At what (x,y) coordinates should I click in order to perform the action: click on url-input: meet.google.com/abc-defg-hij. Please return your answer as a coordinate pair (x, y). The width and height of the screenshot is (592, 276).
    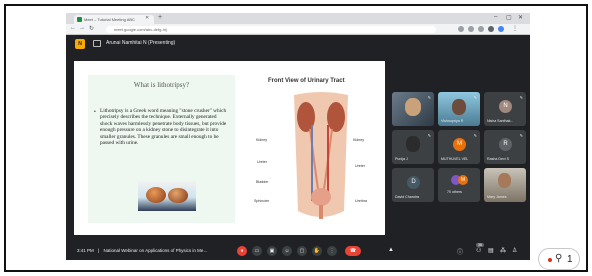
    Looking at the image, I should click on (271, 29).